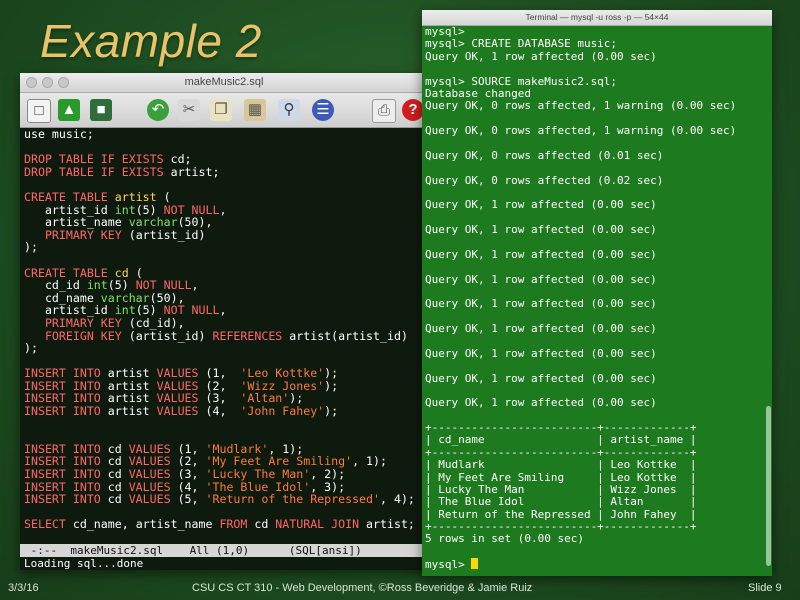  I want to click on preferences-icon: ☰, so click(323, 110).